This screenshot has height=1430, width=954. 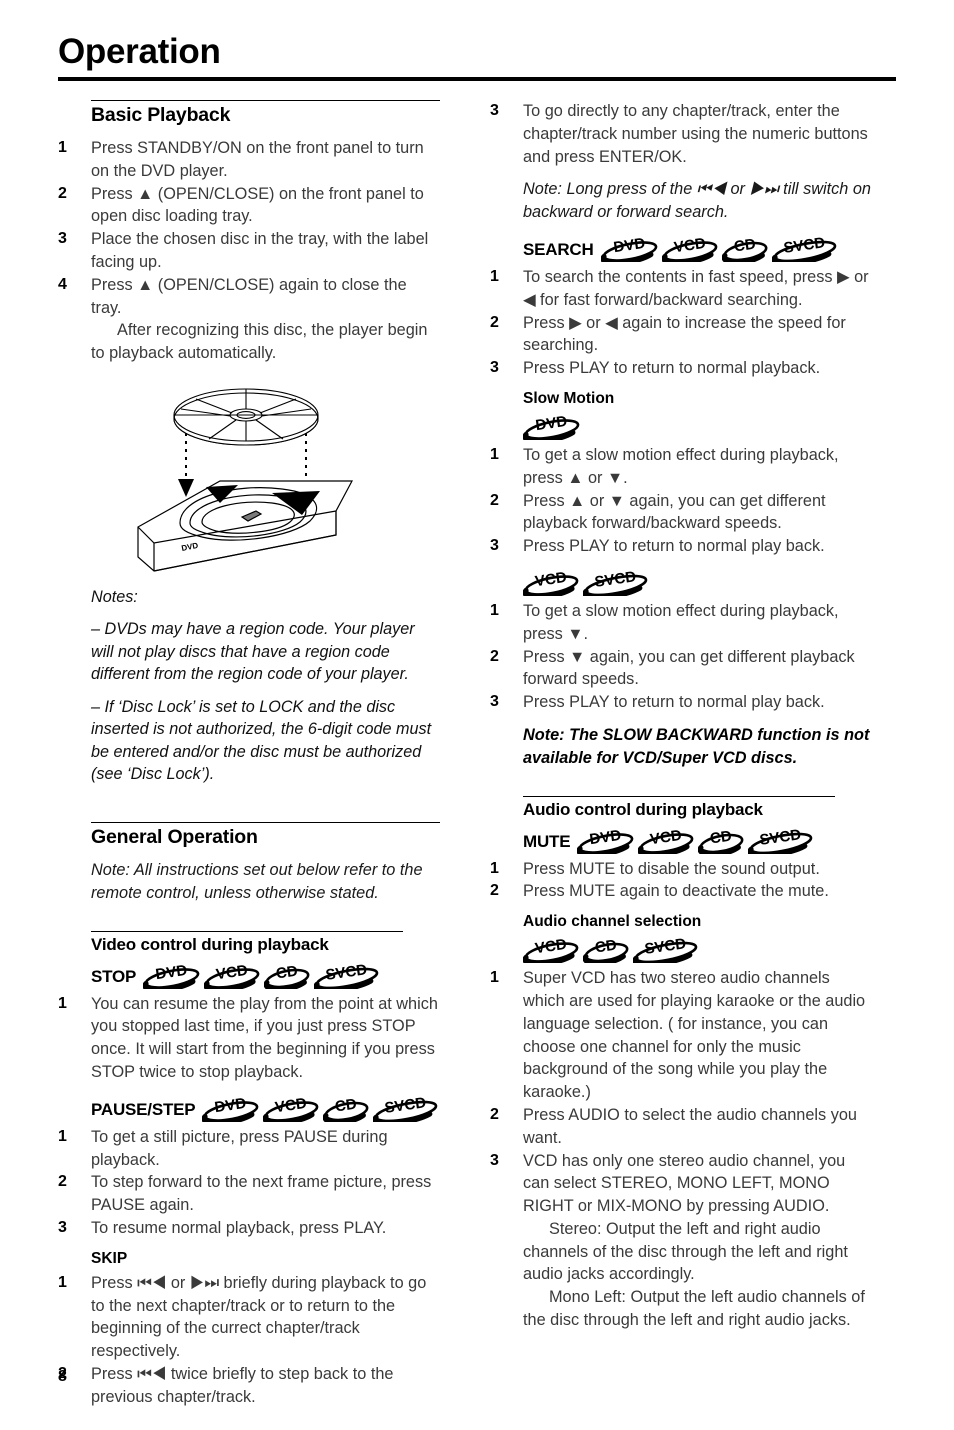 What do you see at coordinates (62, 1376) in the screenshot?
I see `page-number: 8` at bounding box center [62, 1376].